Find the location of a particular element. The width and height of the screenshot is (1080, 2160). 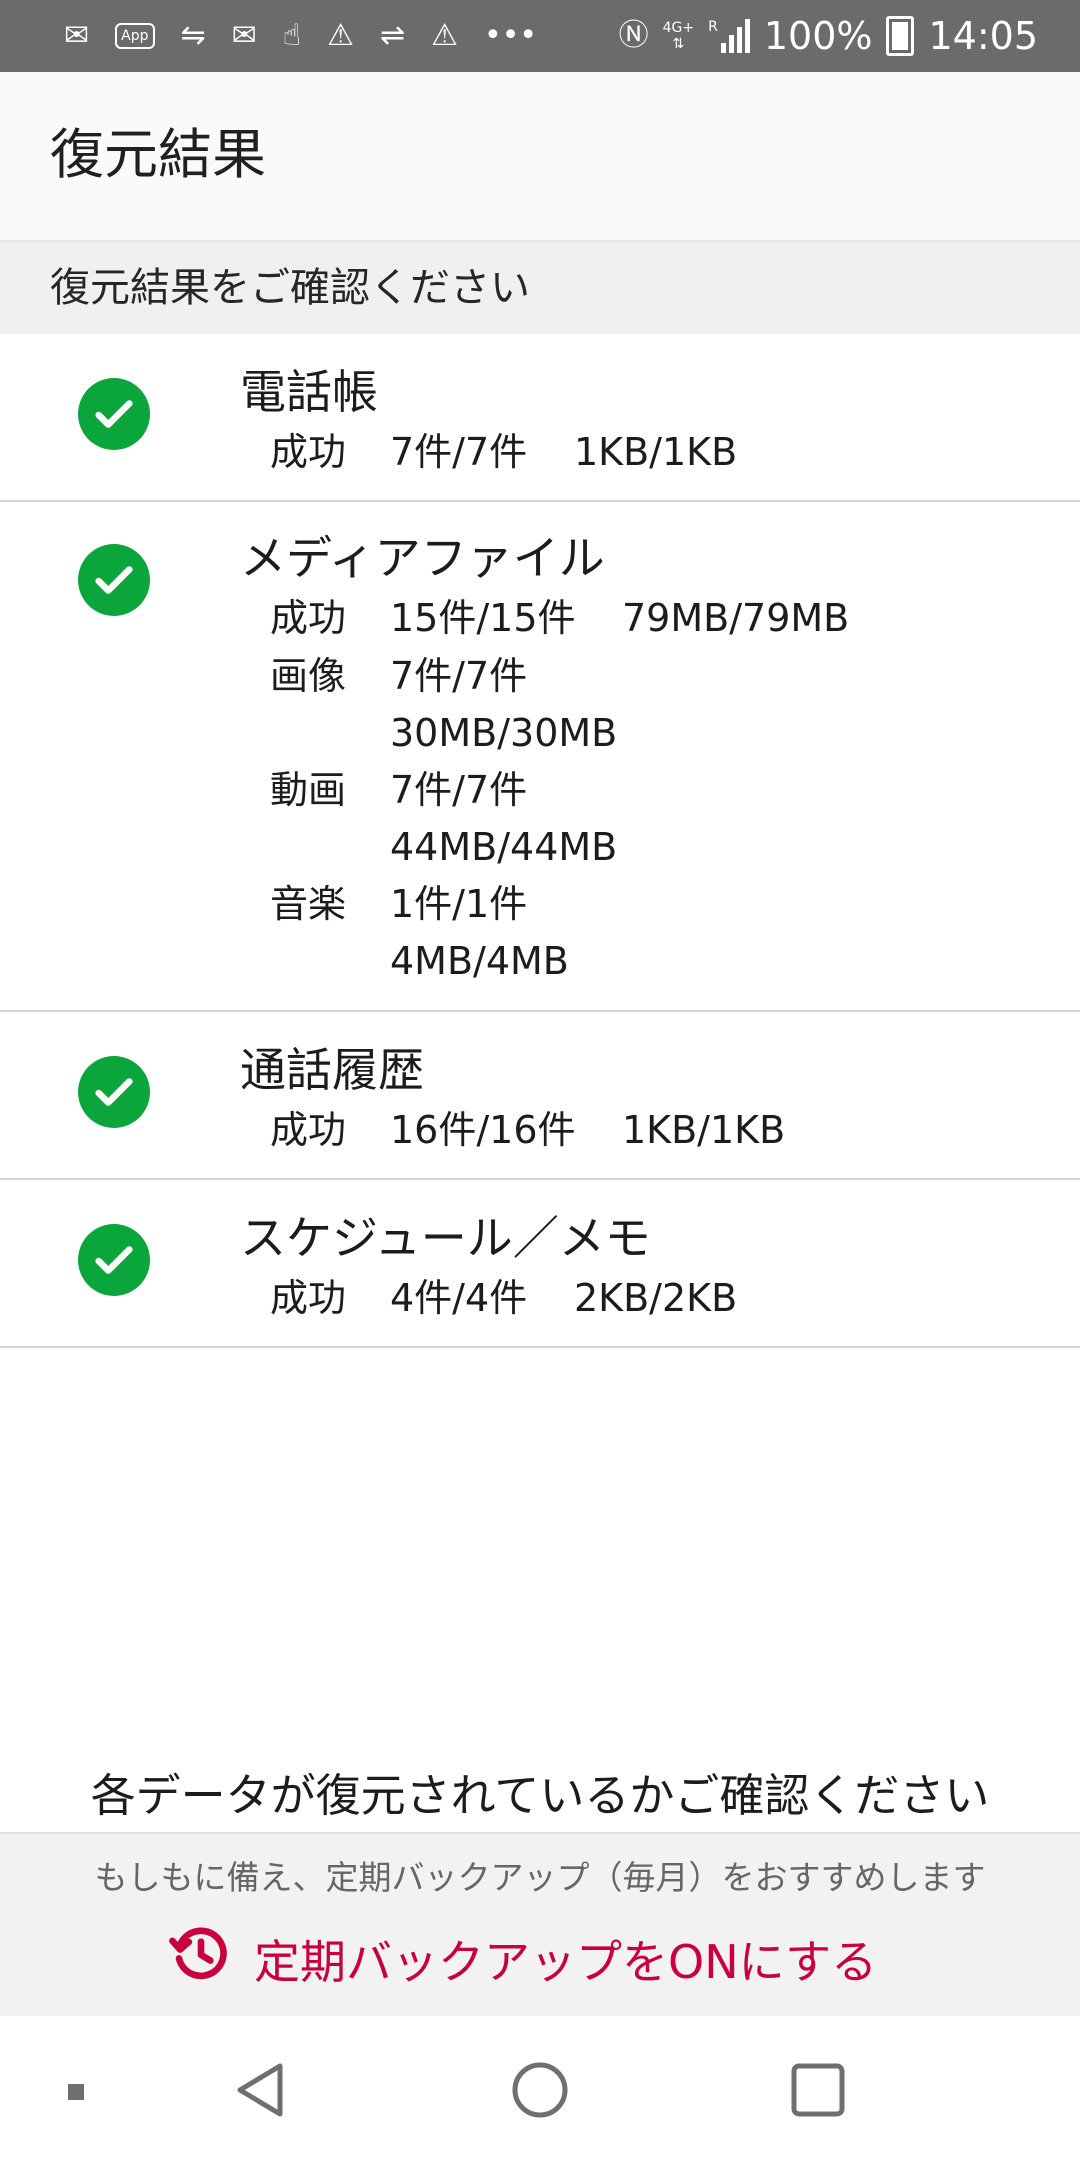

breakdown-label-videos: 動画 is located at coordinates (308, 790).